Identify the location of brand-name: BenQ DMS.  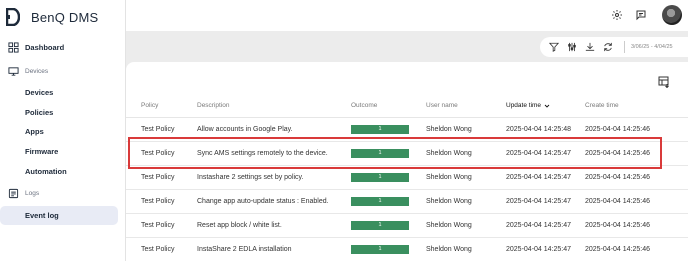
(65, 17).